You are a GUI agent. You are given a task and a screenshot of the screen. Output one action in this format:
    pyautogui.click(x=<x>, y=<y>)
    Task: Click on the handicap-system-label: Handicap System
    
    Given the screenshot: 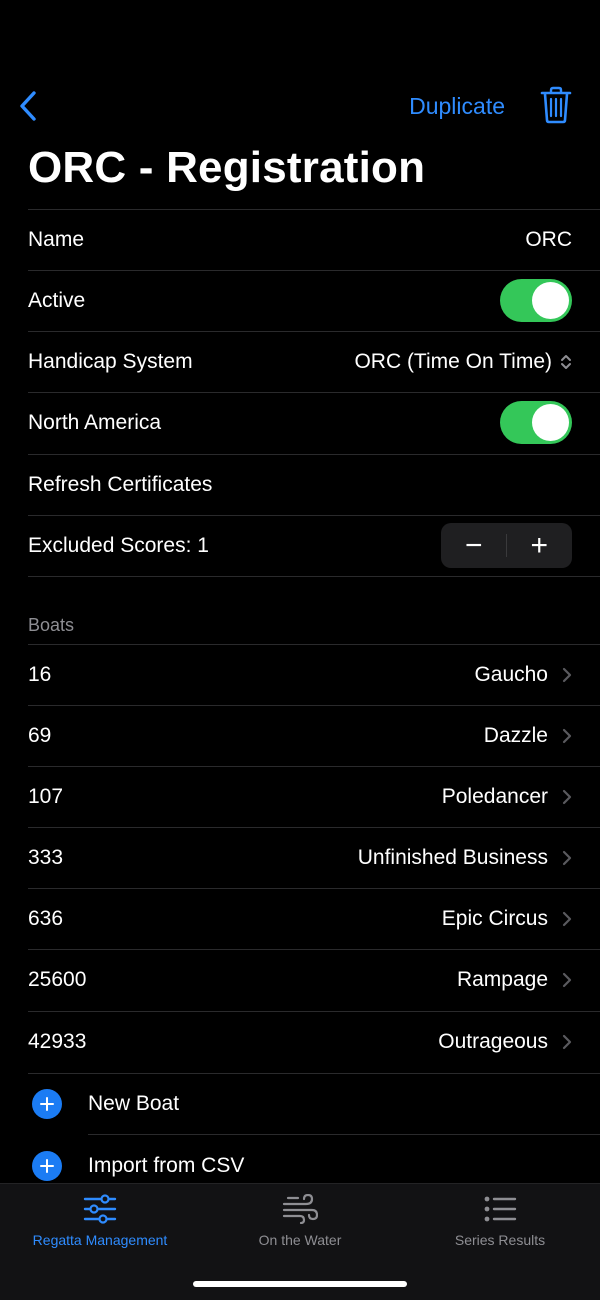 What is the action you would take?
    pyautogui.click(x=110, y=361)
    